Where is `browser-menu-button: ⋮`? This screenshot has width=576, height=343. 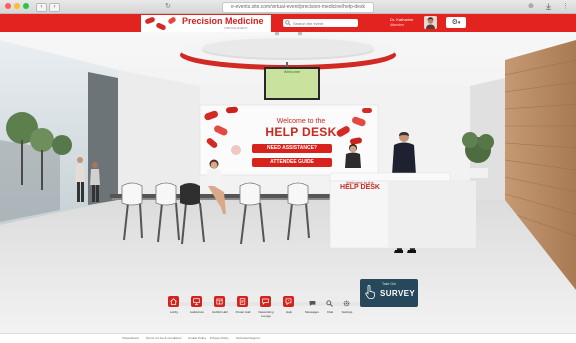
browser-menu-button: ⋮ is located at coordinates (565, 6).